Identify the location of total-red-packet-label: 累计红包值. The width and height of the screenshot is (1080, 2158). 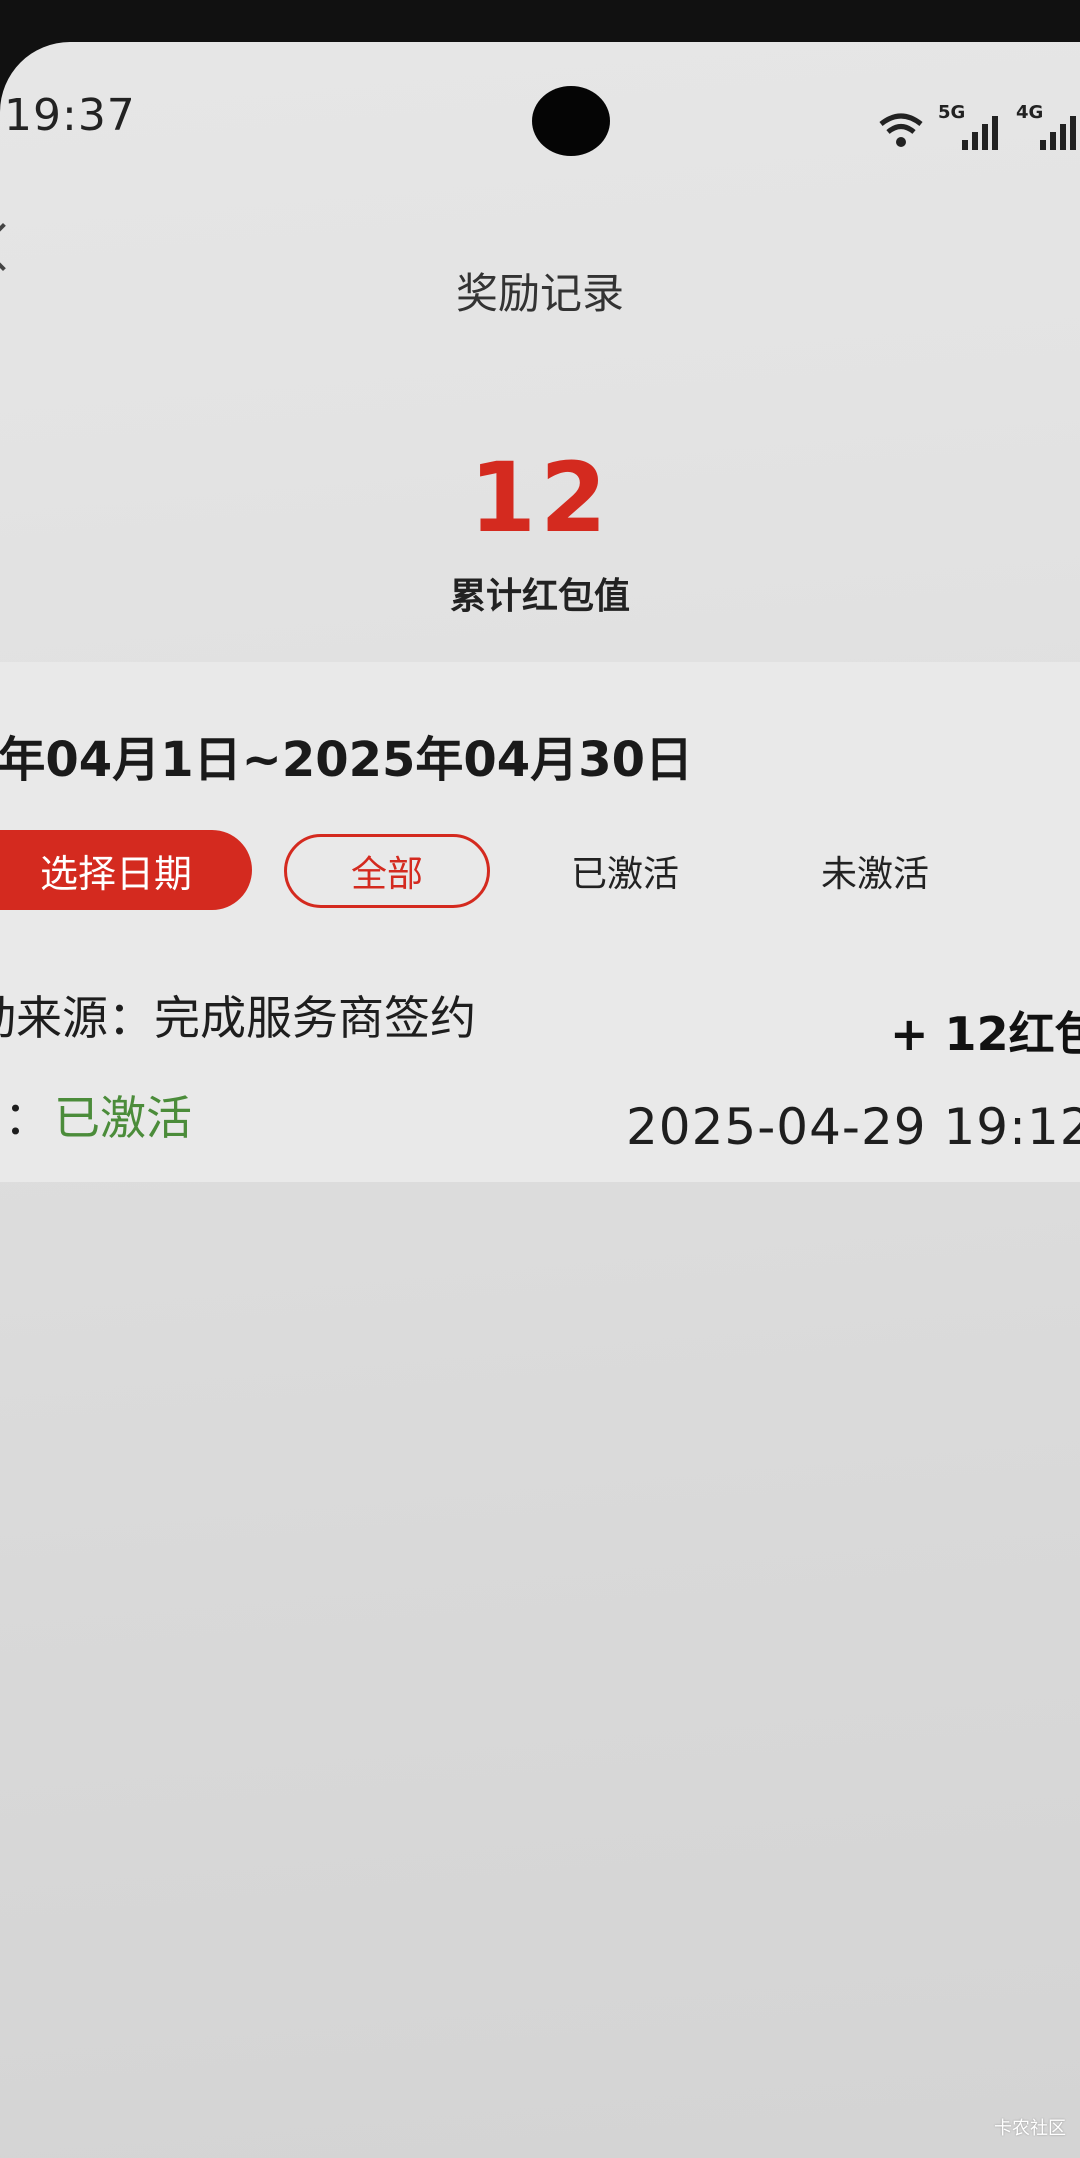
(539, 596).